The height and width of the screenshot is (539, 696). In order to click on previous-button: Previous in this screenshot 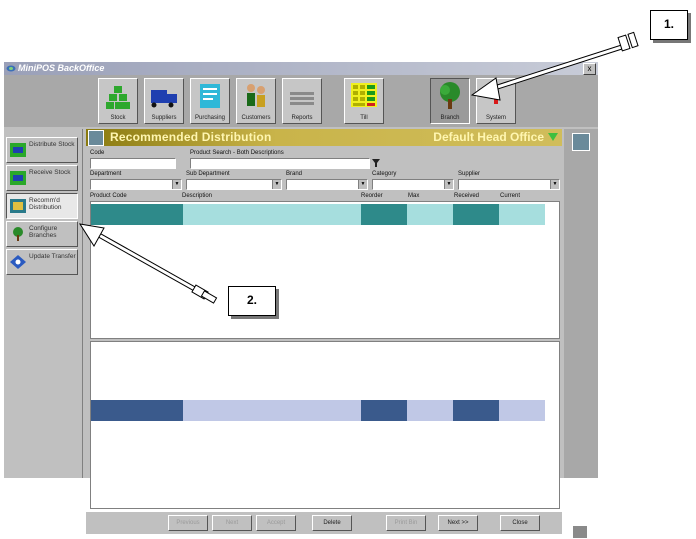, I will do `click(188, 523)`.